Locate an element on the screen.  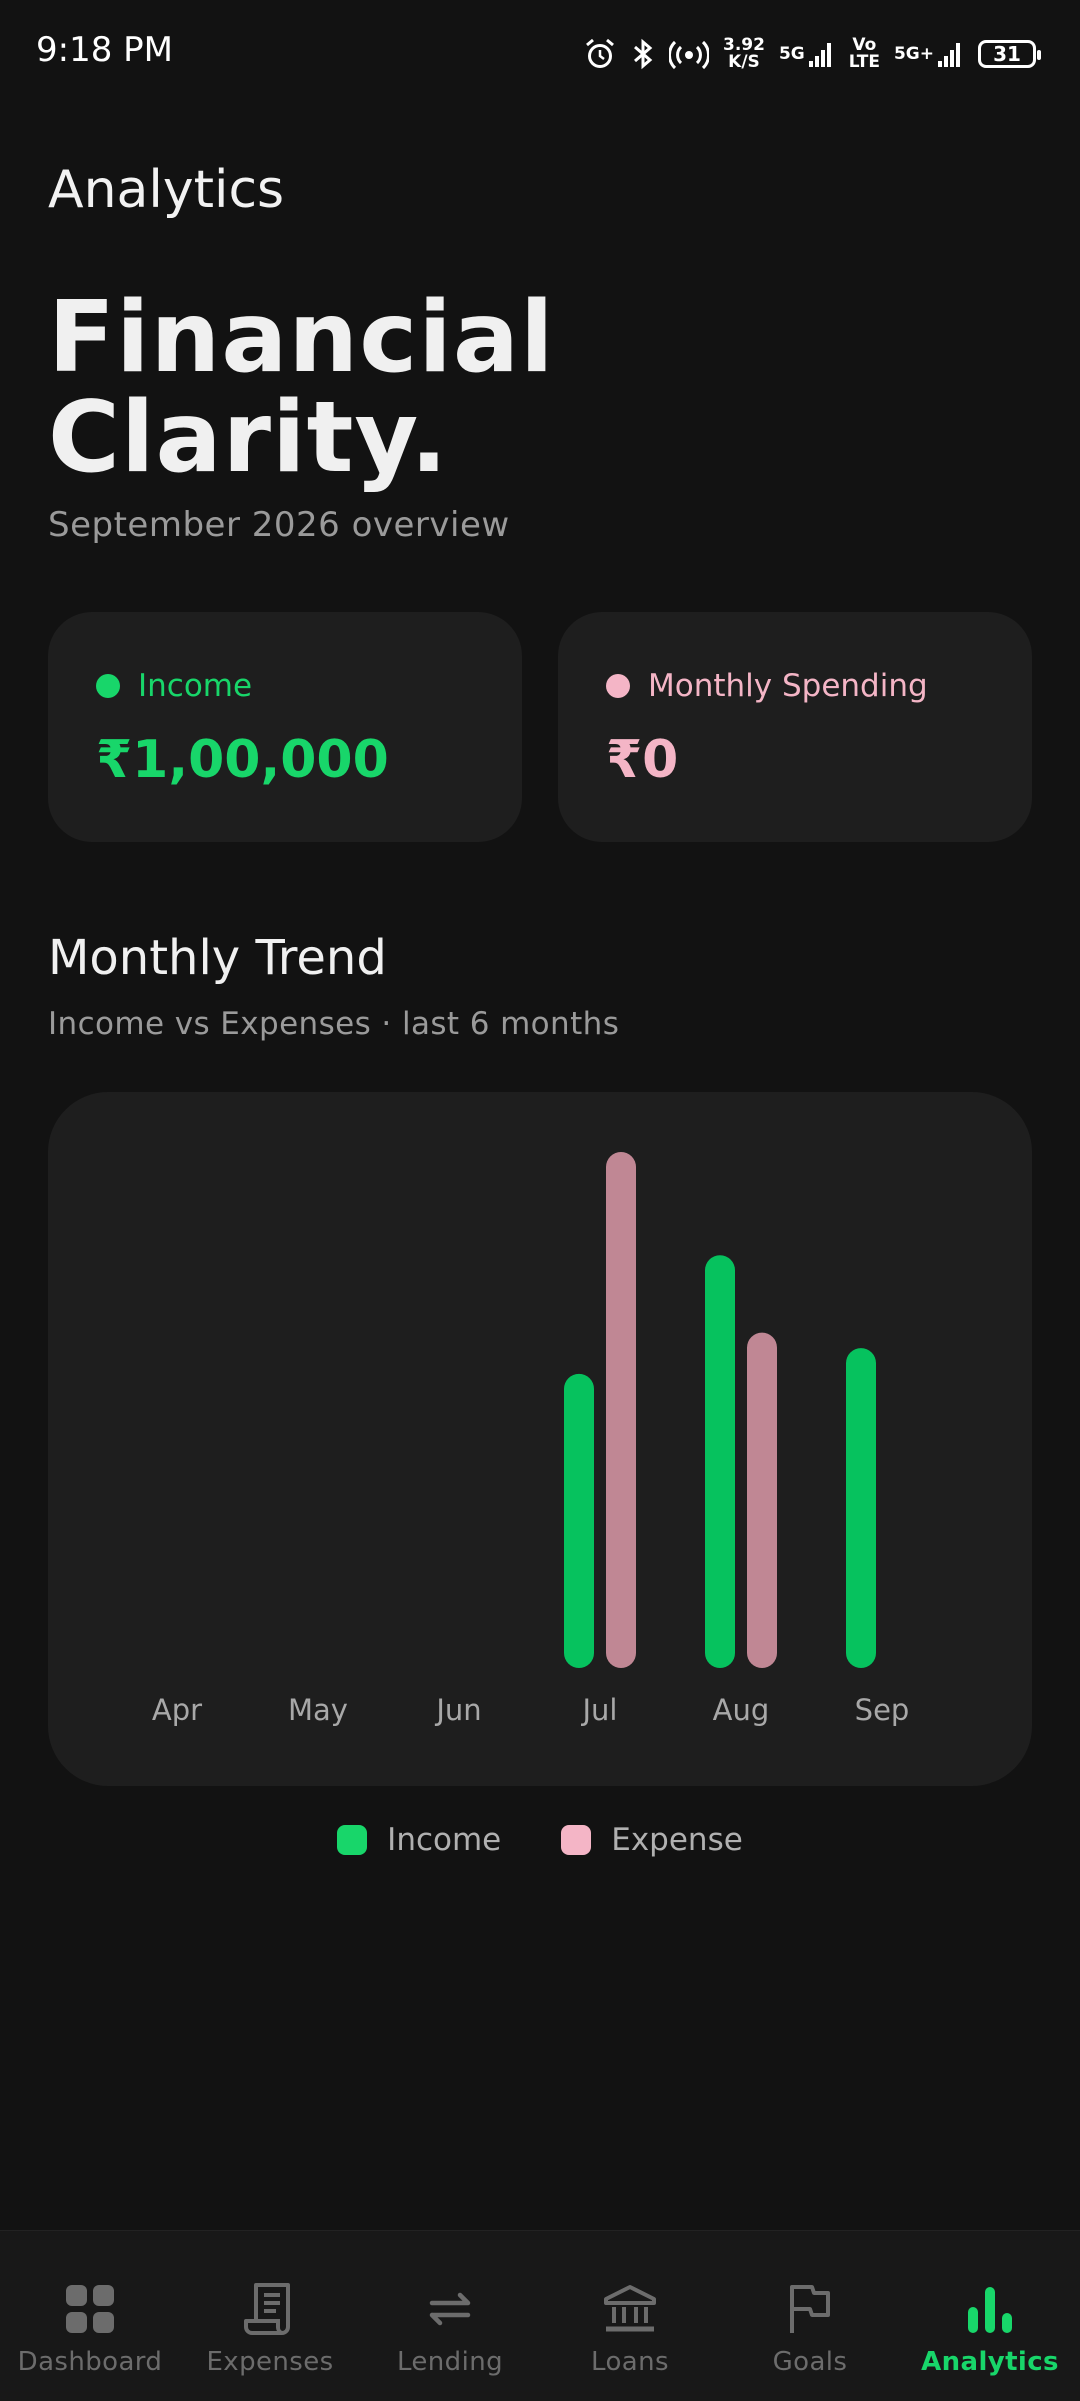
battery-icon: 31 is located at coordinates (1009, 54).